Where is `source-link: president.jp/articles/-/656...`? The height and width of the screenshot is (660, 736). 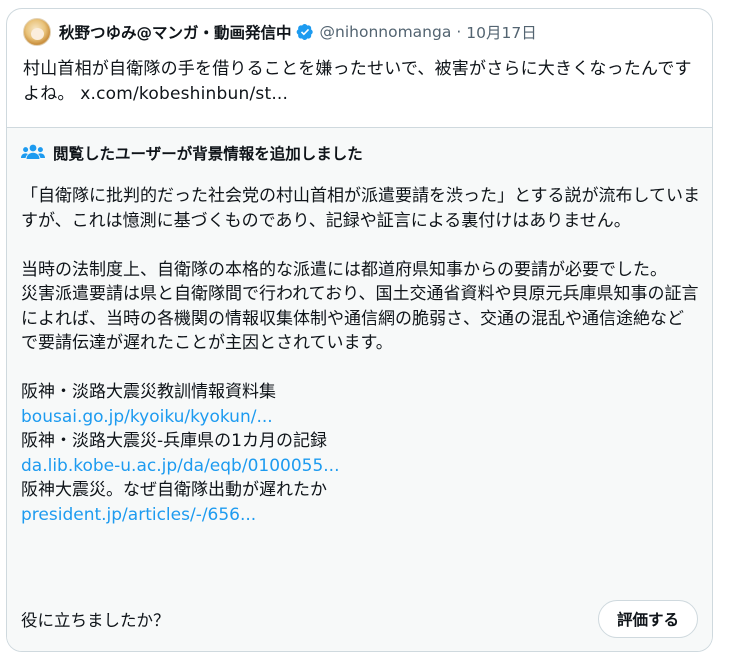
source-link: president.jp/articles/-/656... is located at coordinates (360, 515).